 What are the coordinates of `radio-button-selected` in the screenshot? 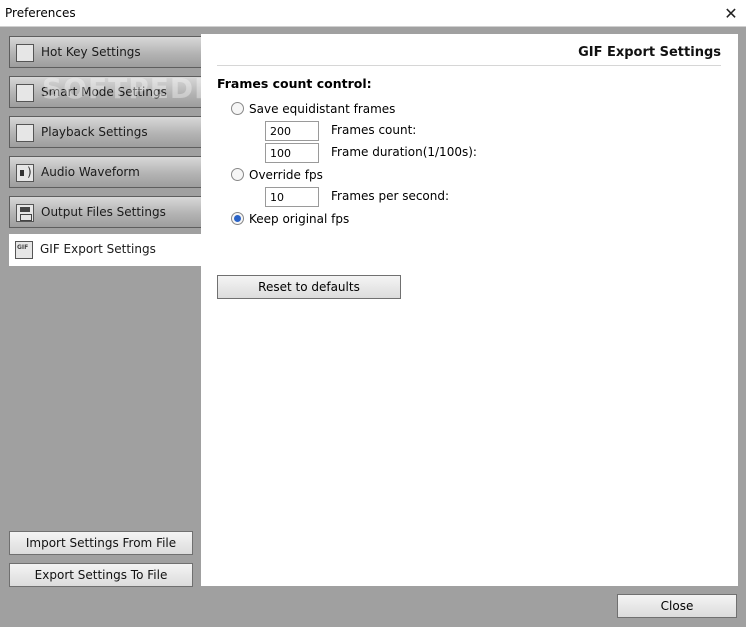 It's located at (237, 218).